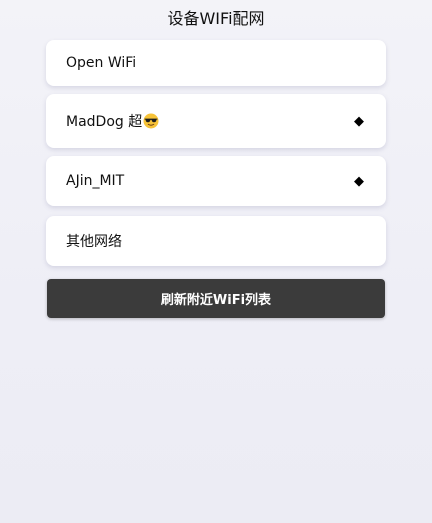 Image resolution: width=432 pixels, height=523 pixels. I want to click on refresh-wifi-list-button: 刷新附近WiFi列表, so click(216, 298).